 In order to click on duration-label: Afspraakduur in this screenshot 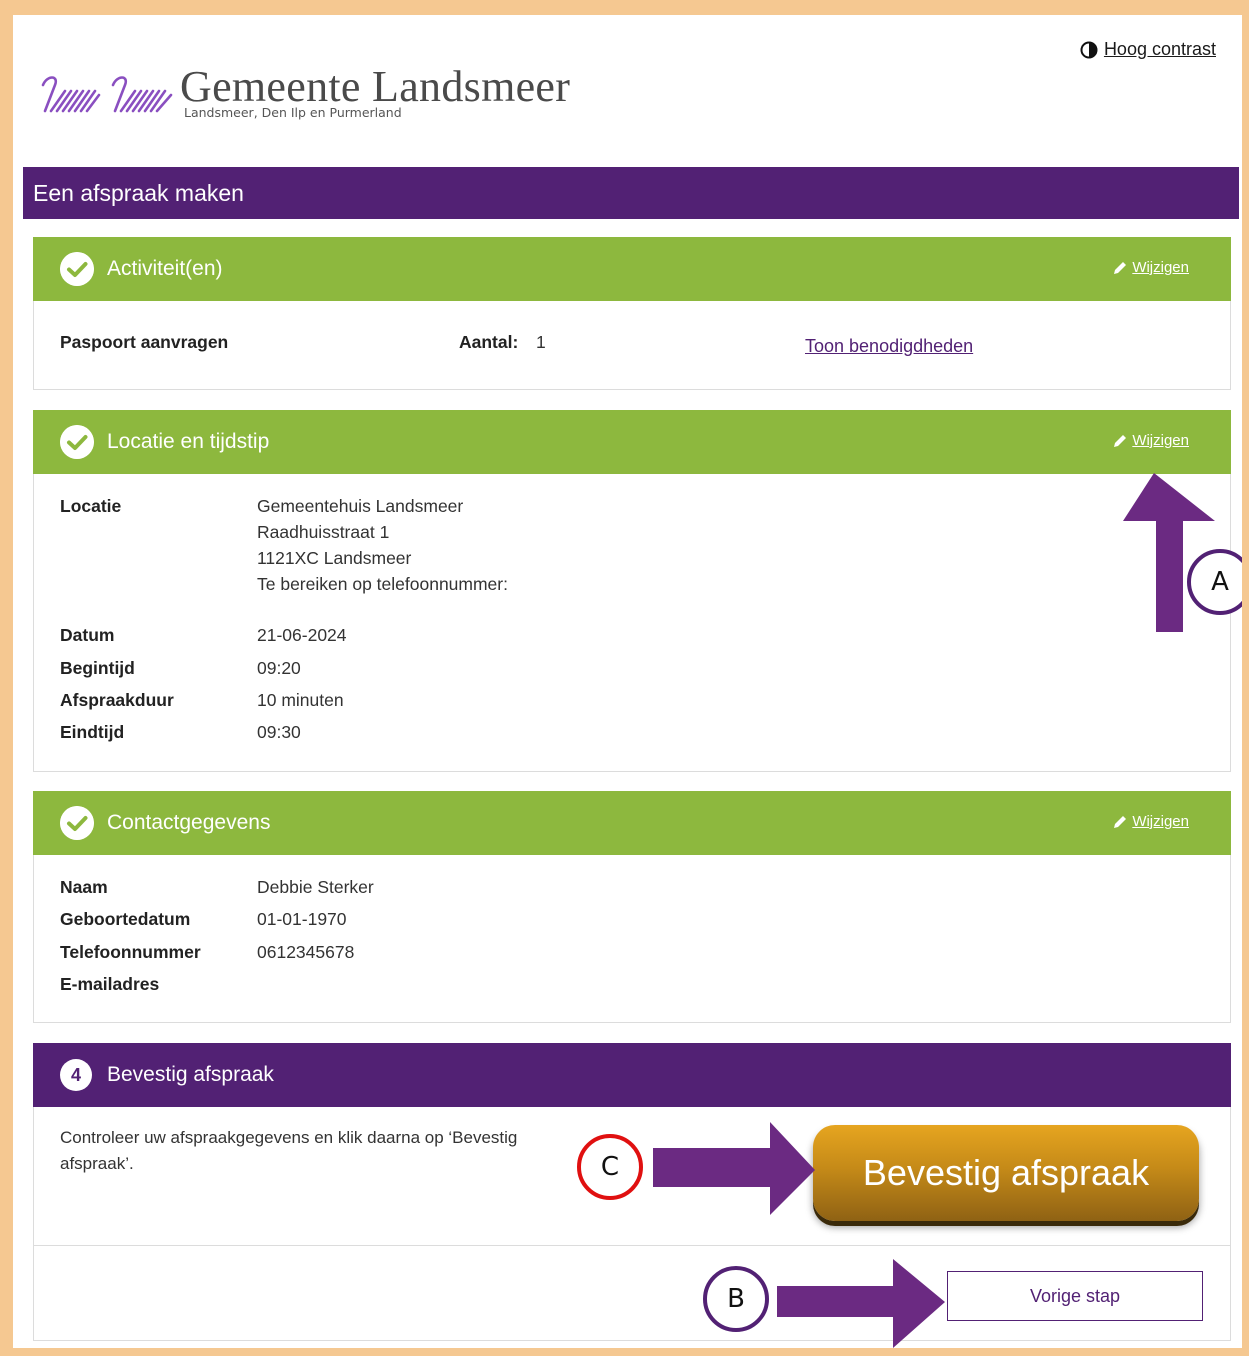, I will do `click(117, 700)`.